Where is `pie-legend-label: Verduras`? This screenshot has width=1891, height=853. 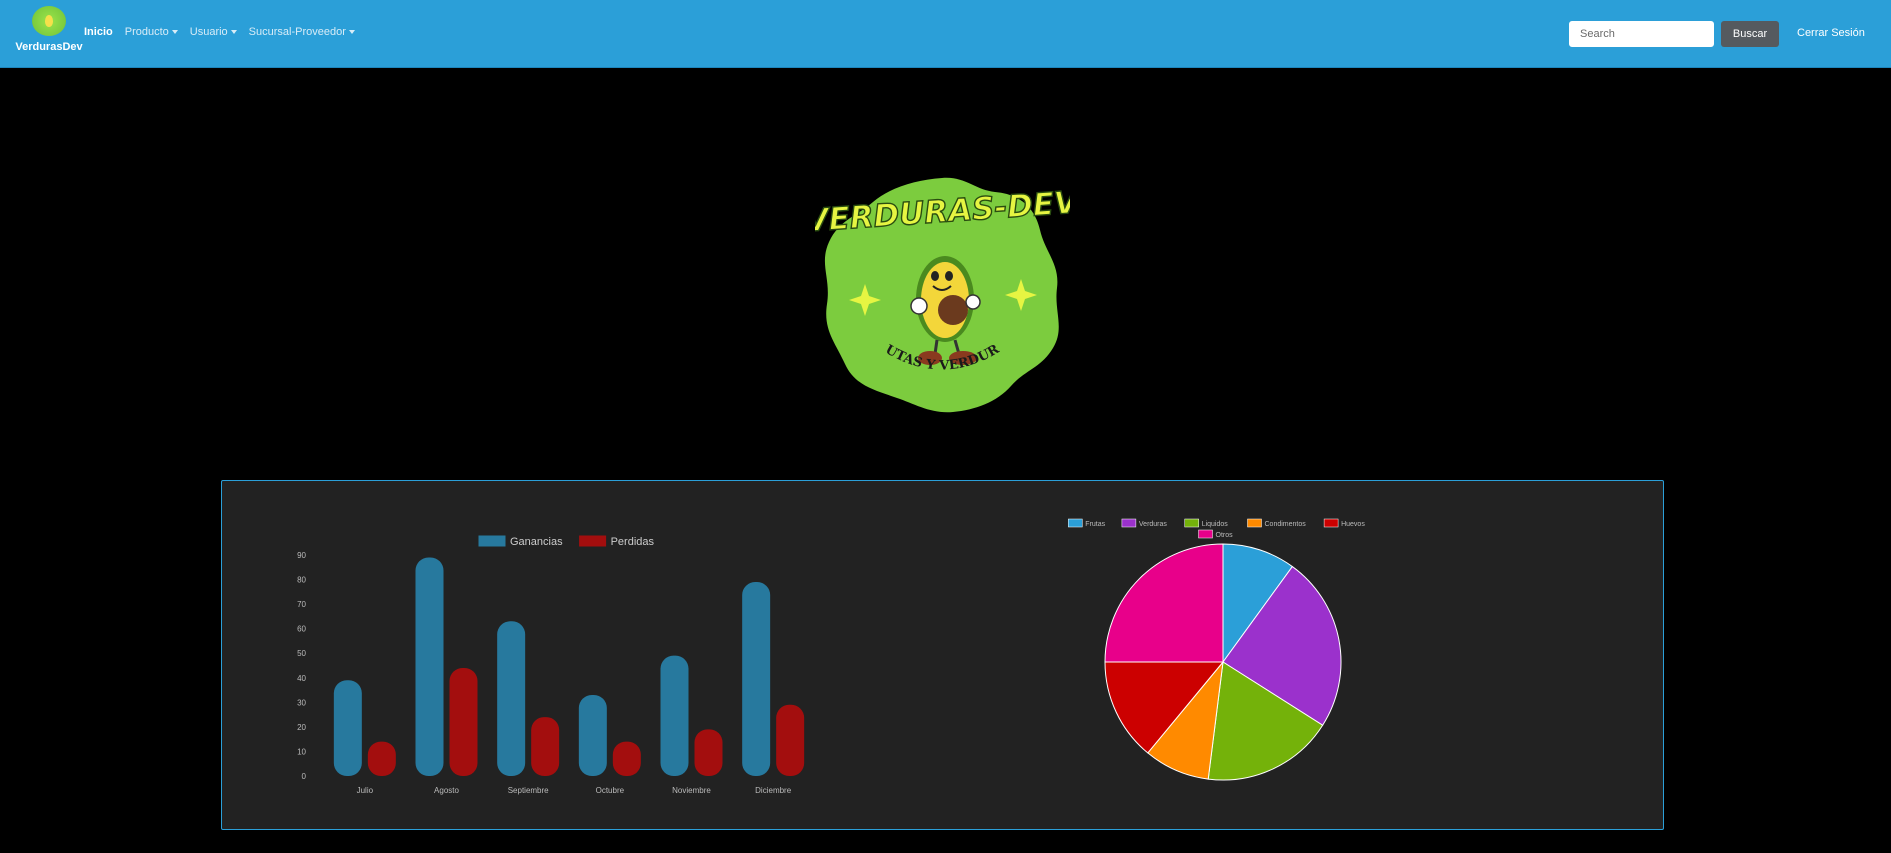 pie-legend-label: Verduras is located at coordinates (1153, 524).